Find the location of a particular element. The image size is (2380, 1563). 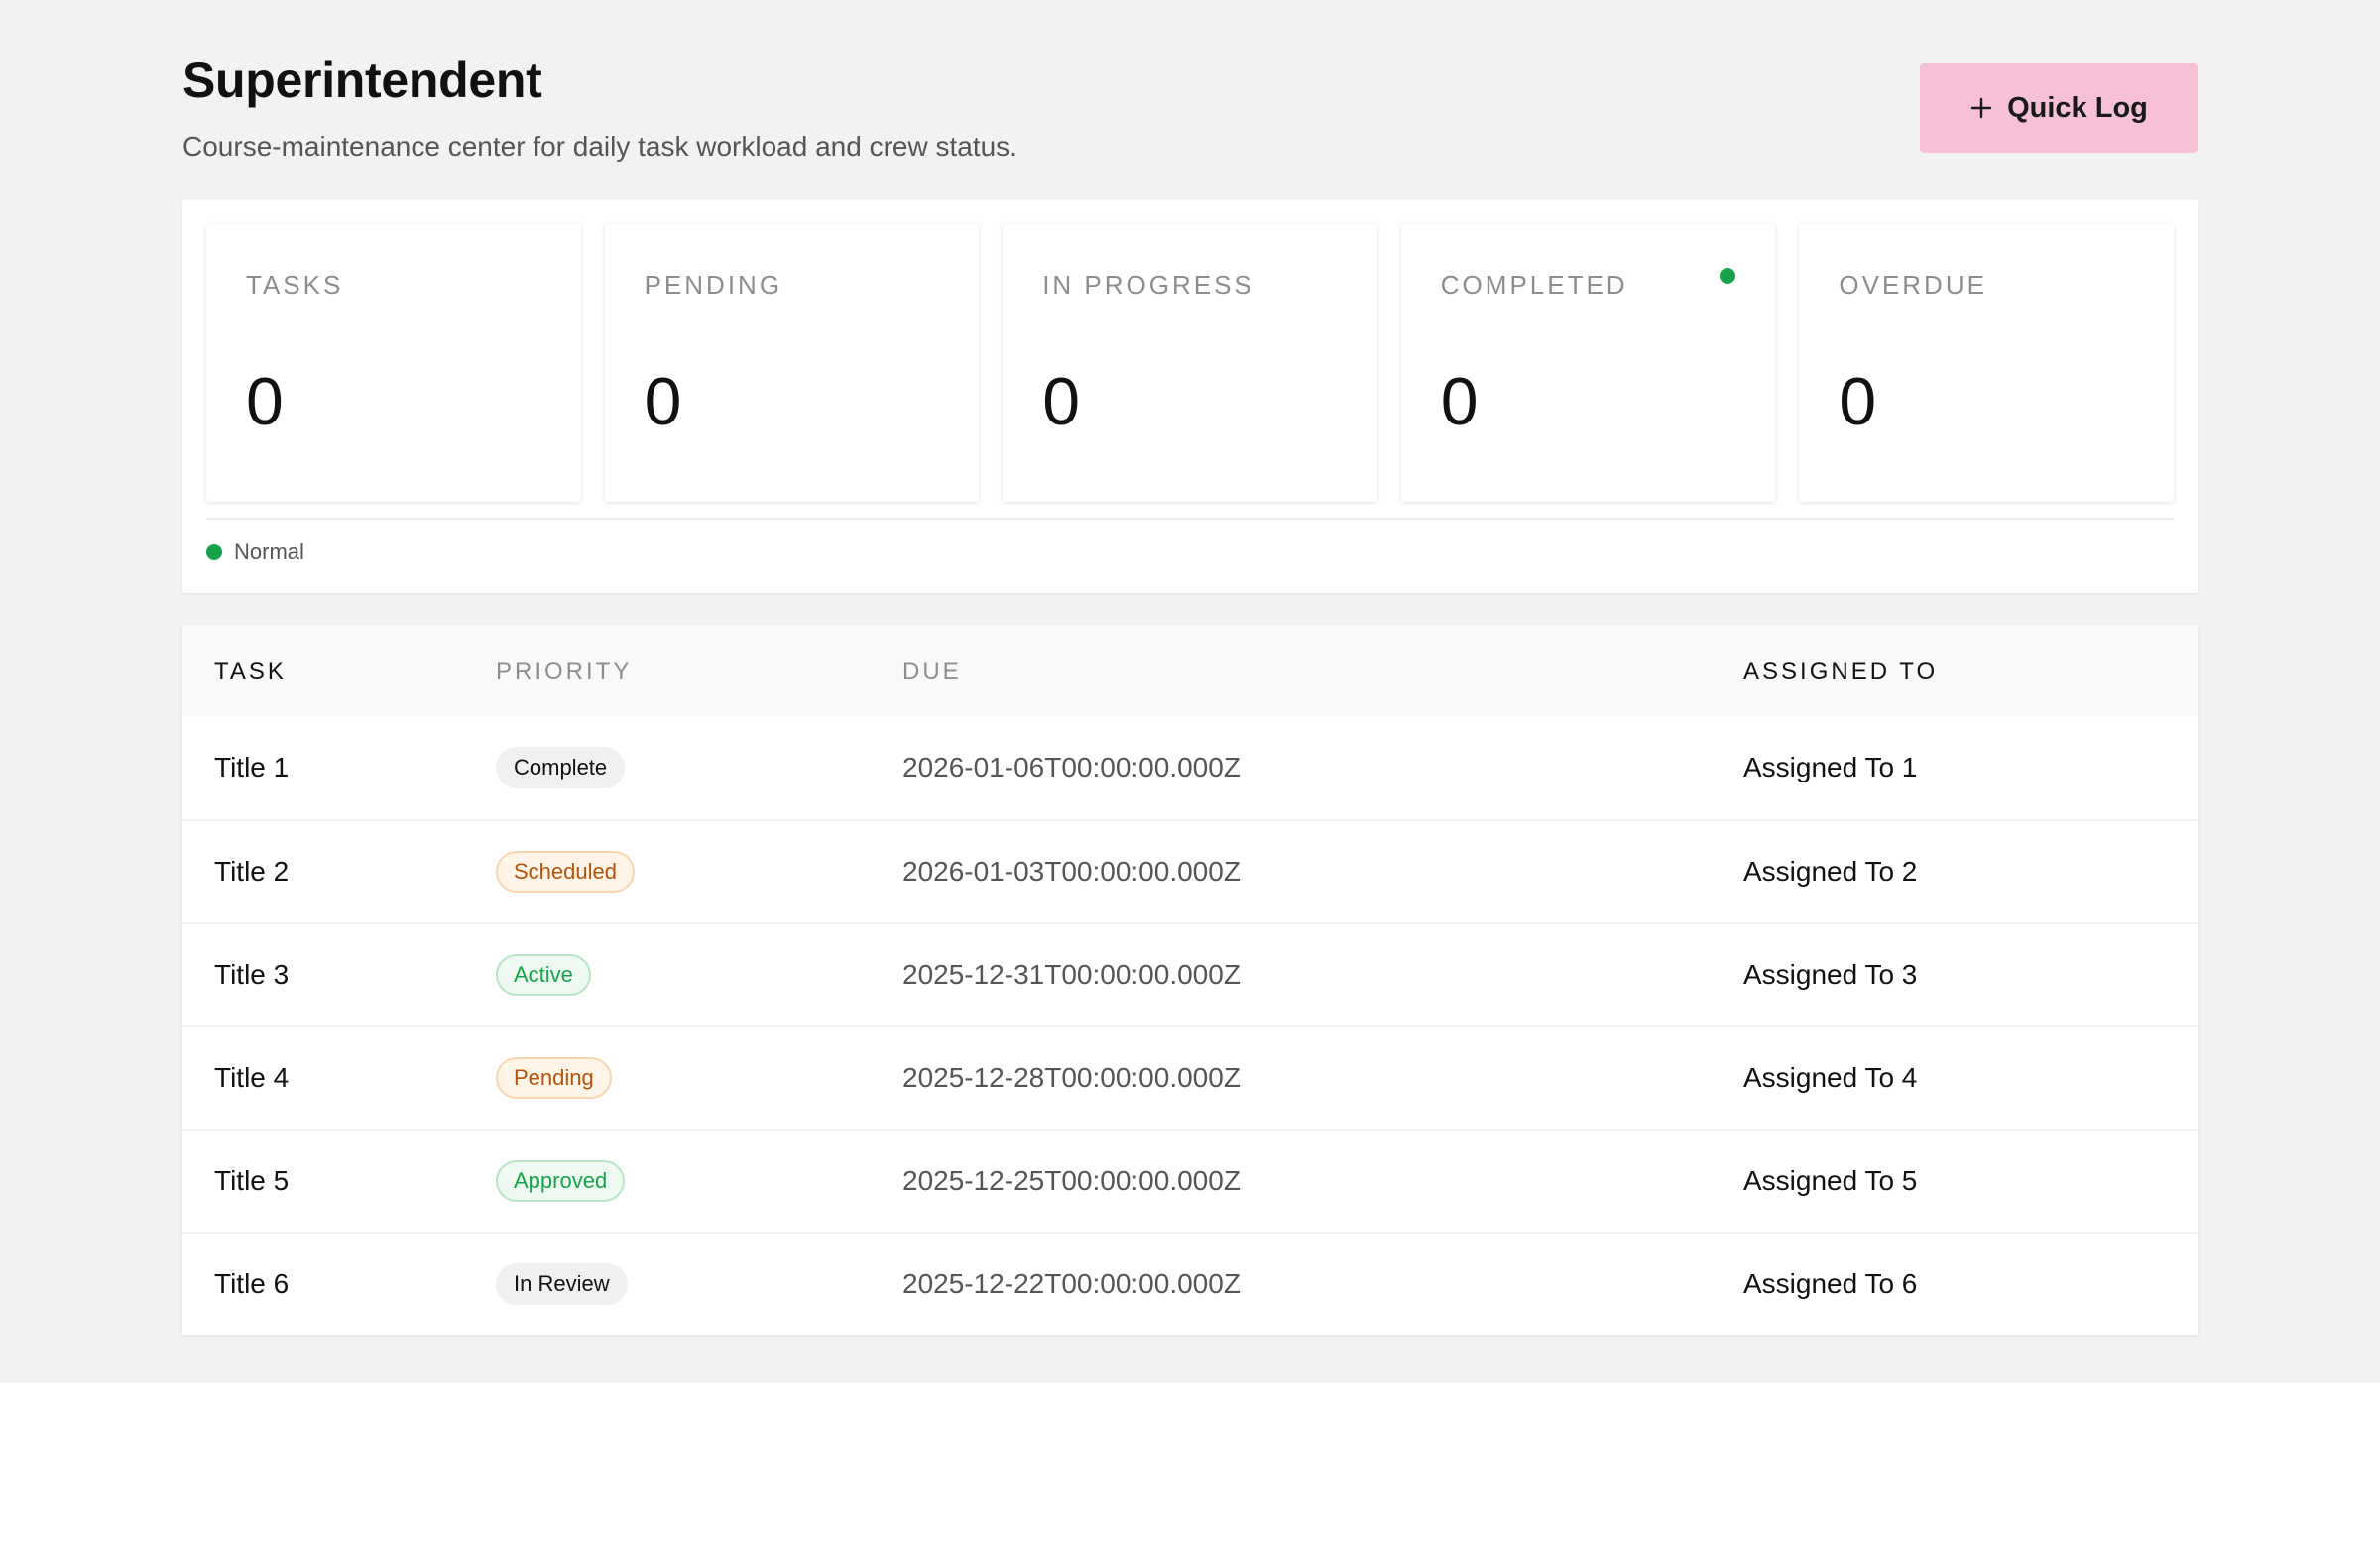

priority-cell: Approved is located at coordinates (561, 1181).